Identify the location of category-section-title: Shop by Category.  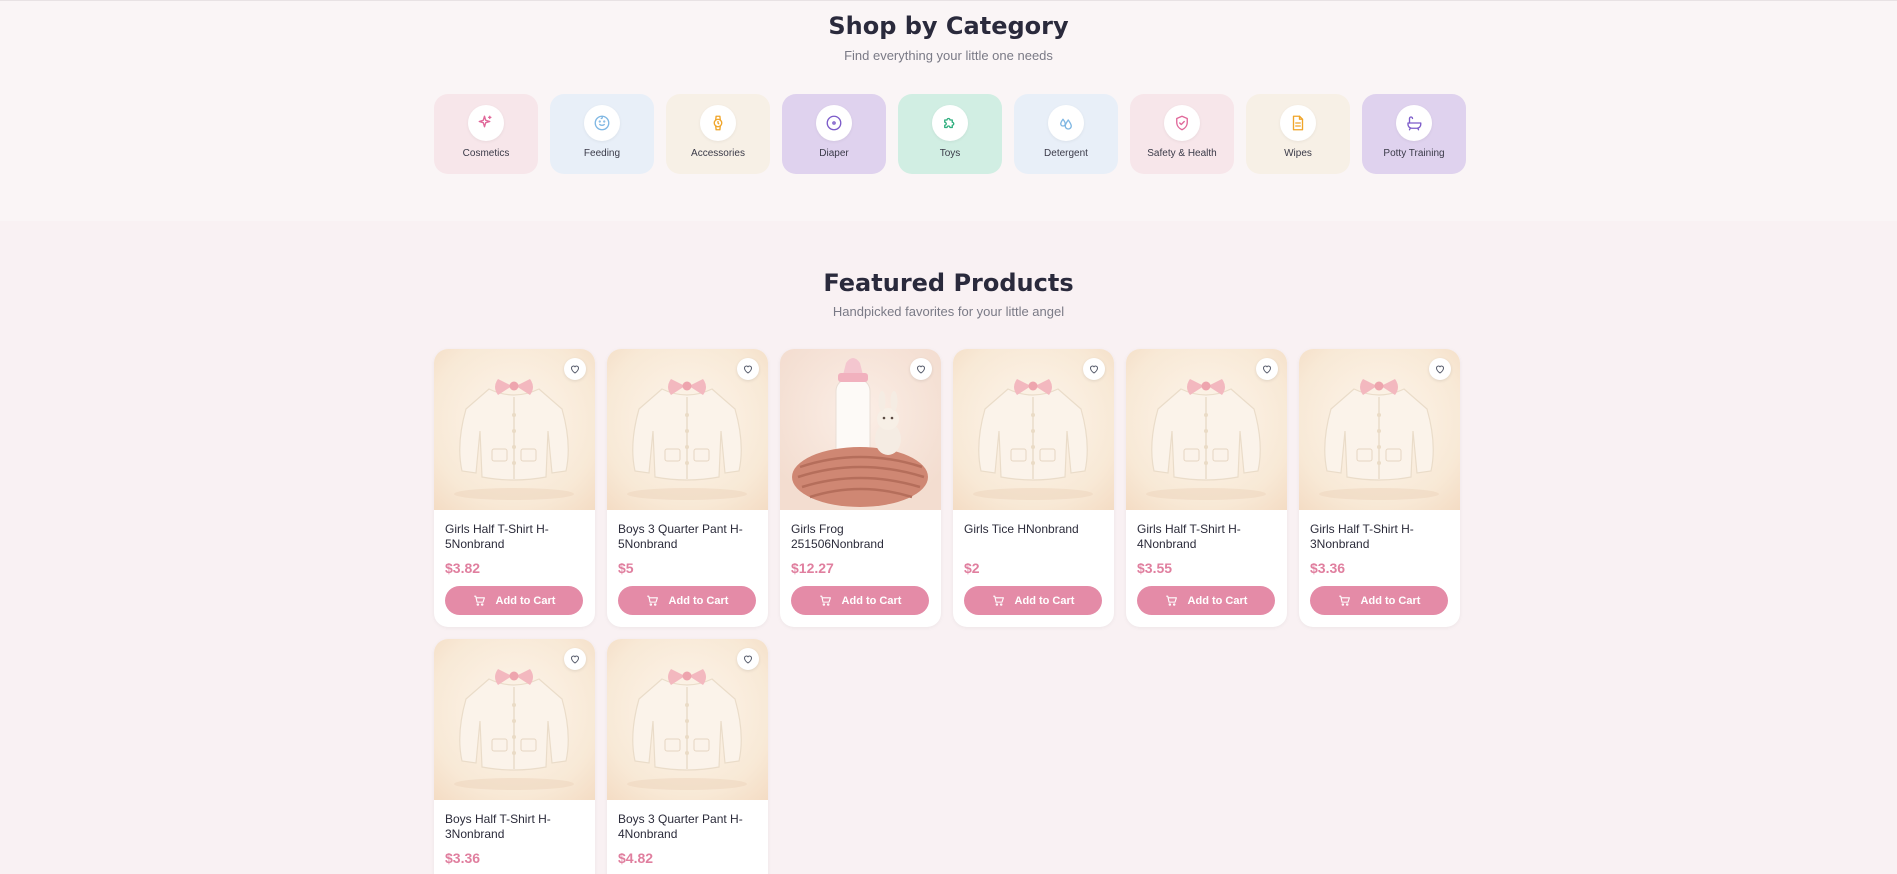
(948, 26).